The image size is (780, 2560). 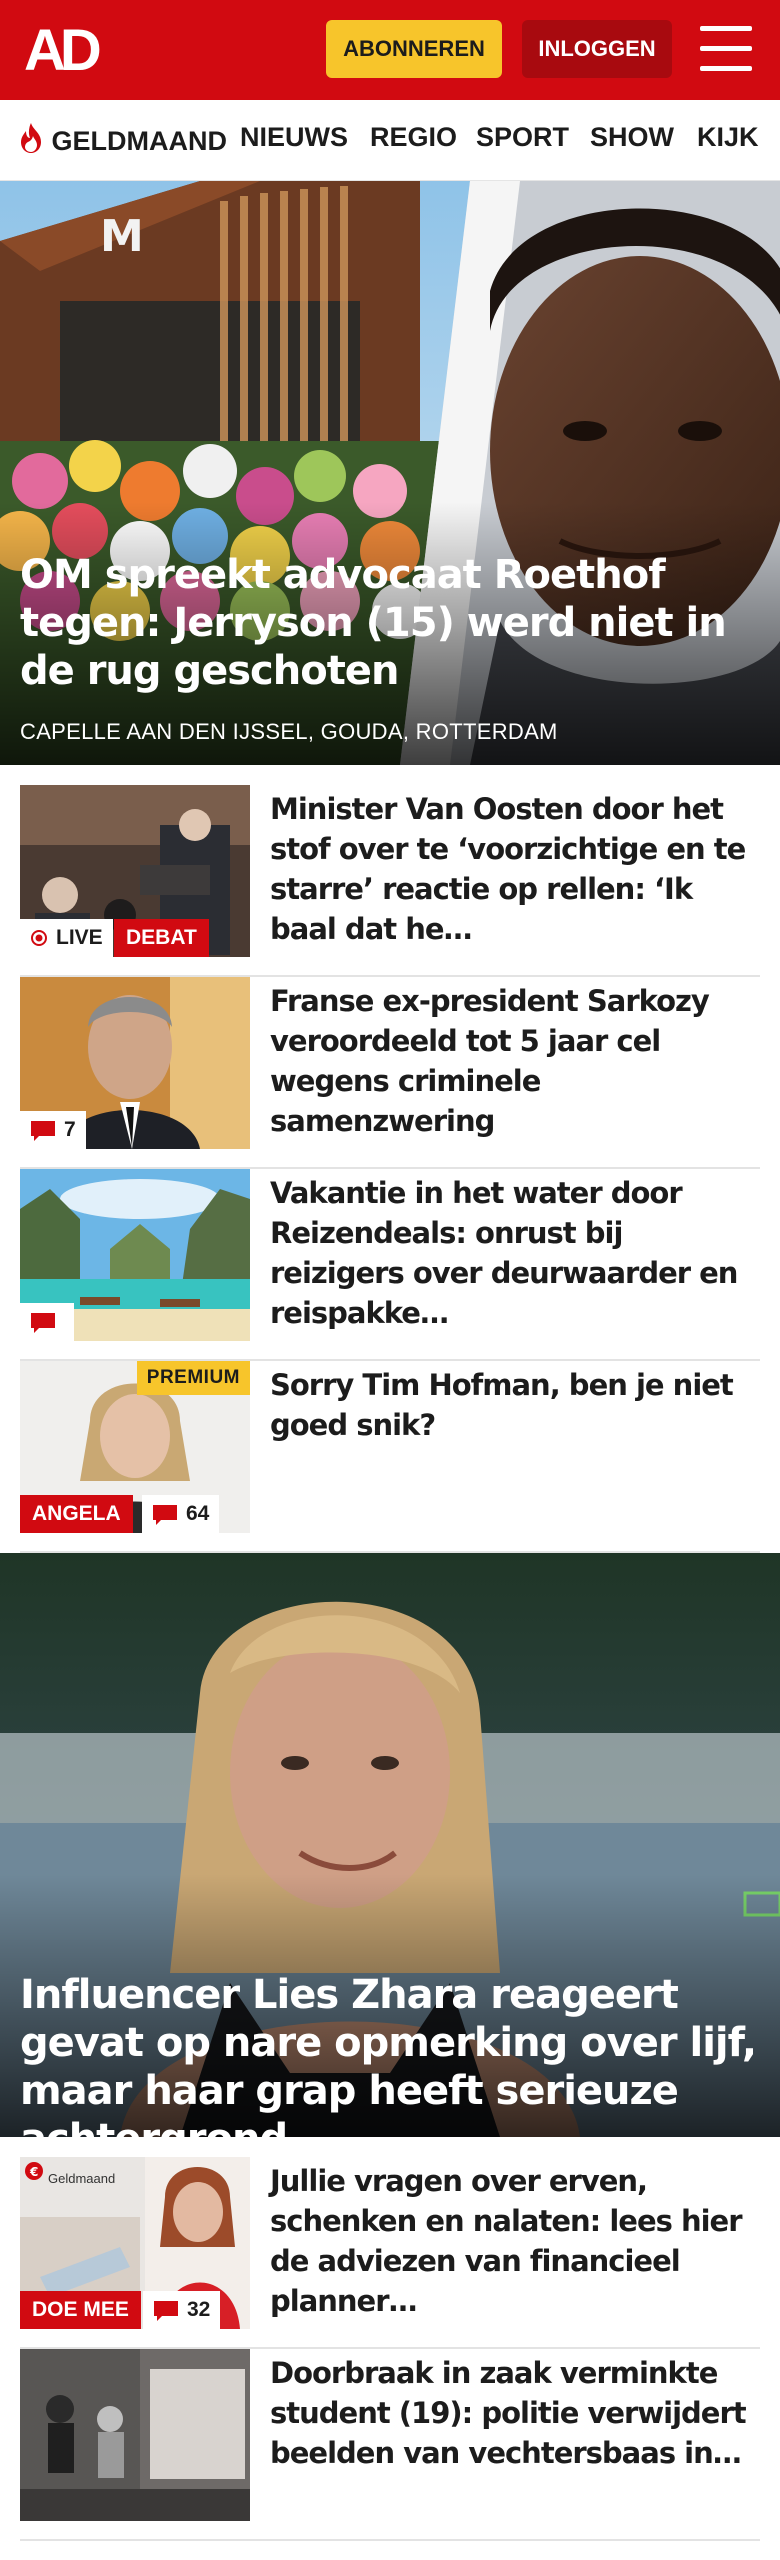 I want to click on nav-item-regio: REGIO, so click(x=413, y=137).